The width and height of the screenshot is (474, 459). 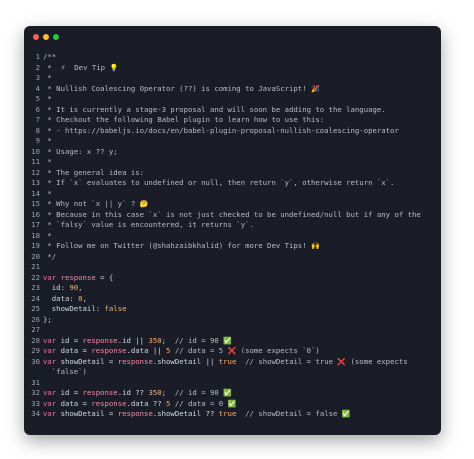 What do you see at coordinates (96, 203) in the screenshot?
I see `line-text: * Why not `x || y` ? 🤔` at bounding box center [96, 203].